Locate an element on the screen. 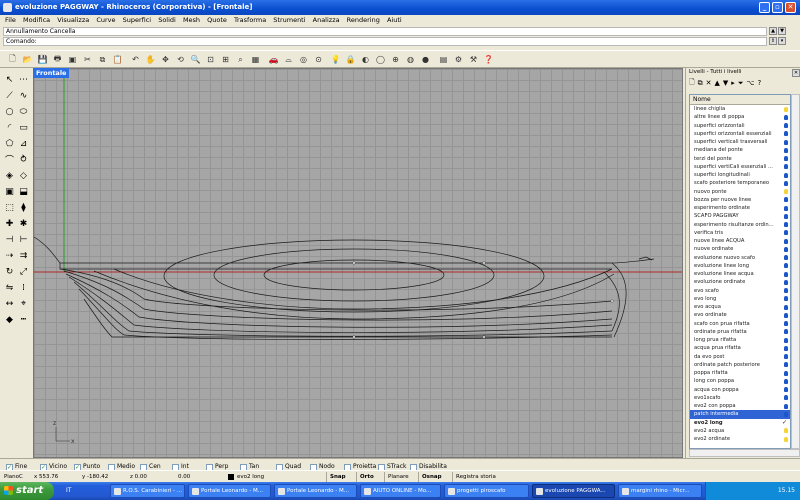  layer-row: evo2 acqua is located at coordinates (740, 431).